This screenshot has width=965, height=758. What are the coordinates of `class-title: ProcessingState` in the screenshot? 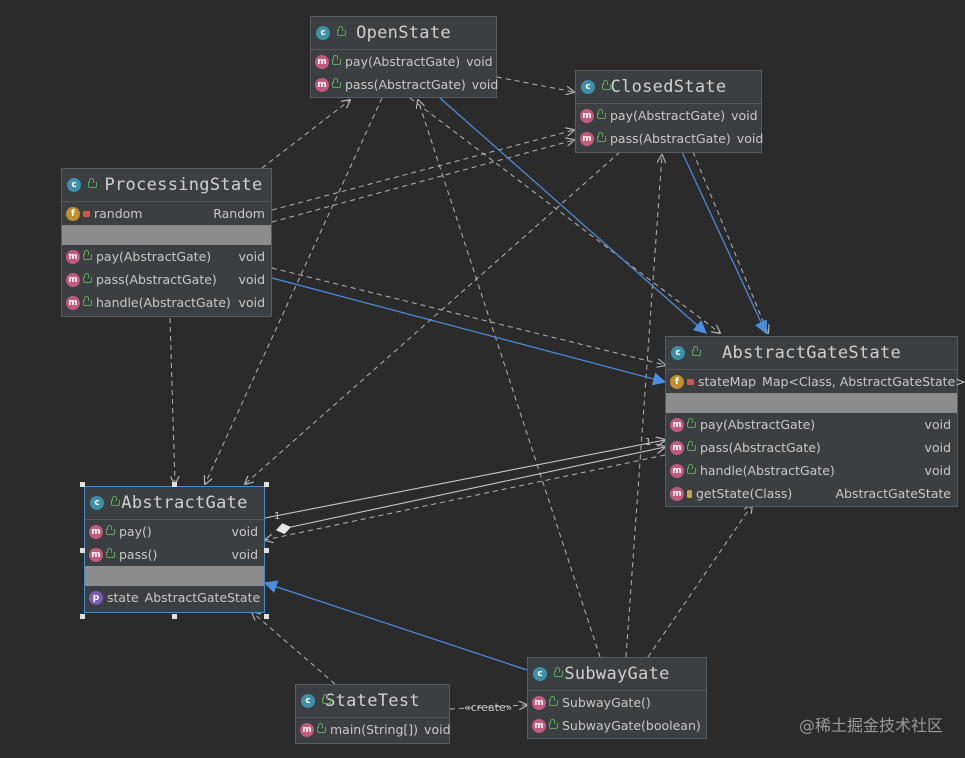 It's located at (183, 185).